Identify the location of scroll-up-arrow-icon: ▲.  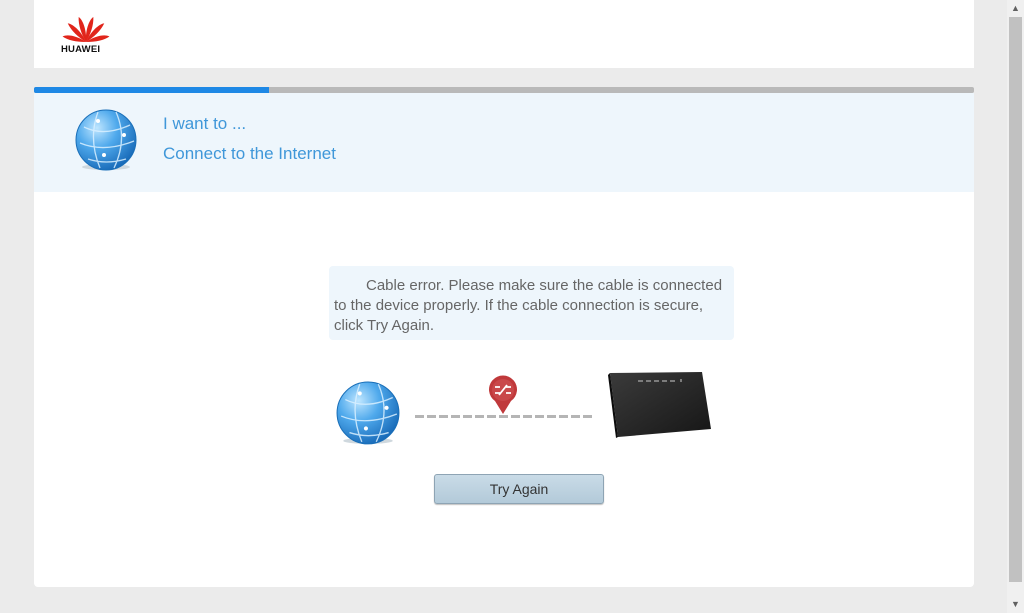
(1015, 8).